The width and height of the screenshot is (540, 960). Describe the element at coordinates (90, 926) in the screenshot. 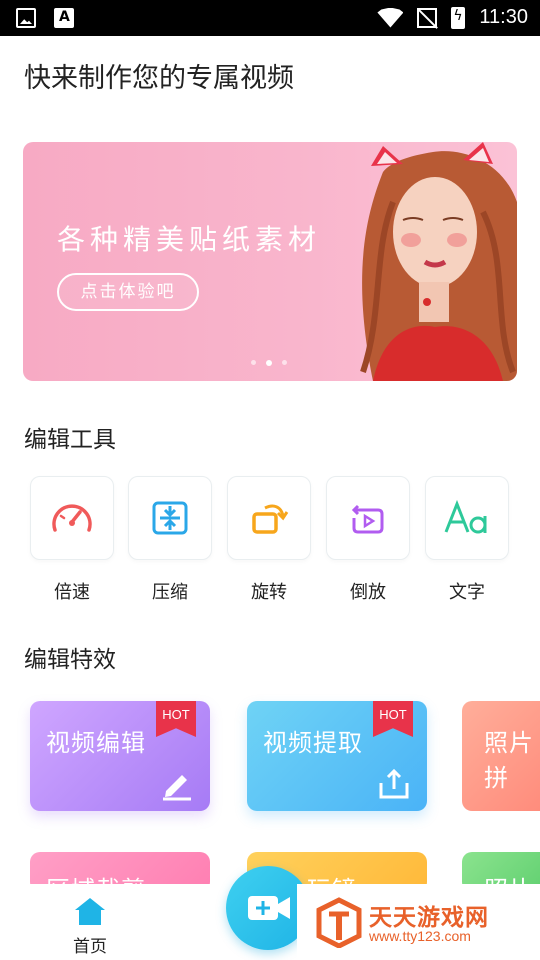

I see `nav-tab-home: 首页` at that location.